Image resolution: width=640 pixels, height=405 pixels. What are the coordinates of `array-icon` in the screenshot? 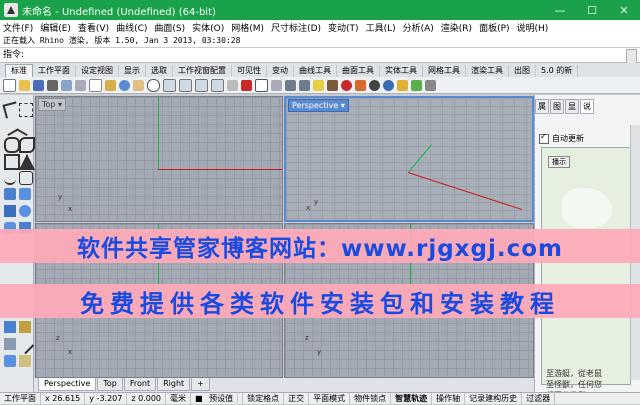 It's located at (10, 344).